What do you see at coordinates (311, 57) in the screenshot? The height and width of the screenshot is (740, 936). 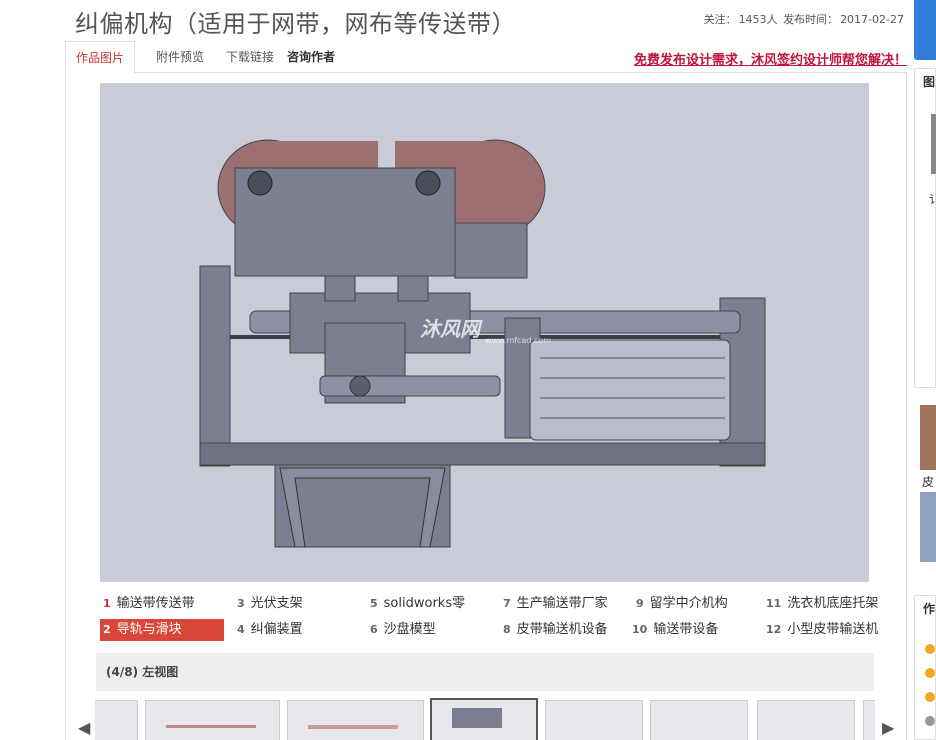 I see `tab-consult-author: 咨询作者` at bounding box center [311, 57].